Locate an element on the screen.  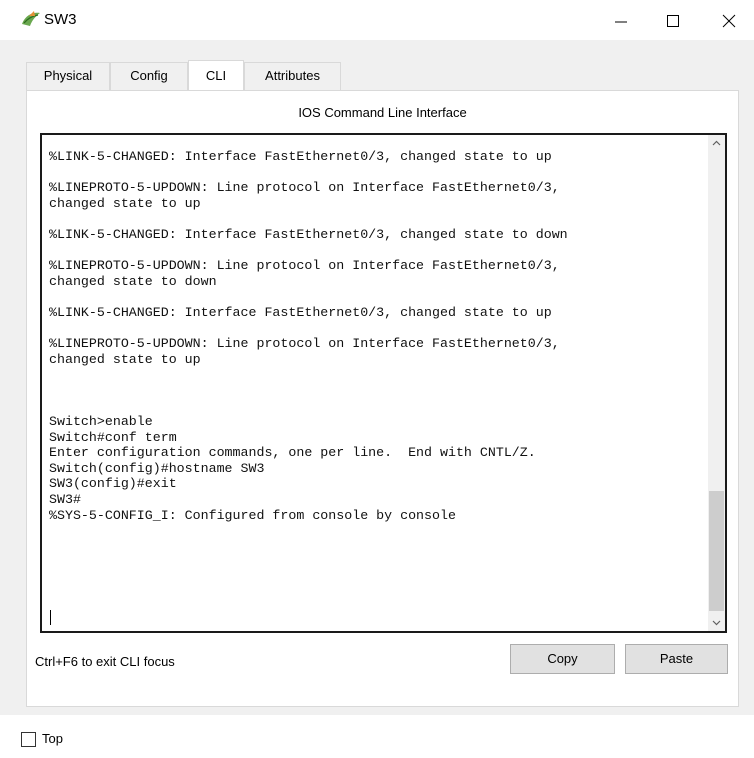
close-icon is located at coordinates (729, 21).